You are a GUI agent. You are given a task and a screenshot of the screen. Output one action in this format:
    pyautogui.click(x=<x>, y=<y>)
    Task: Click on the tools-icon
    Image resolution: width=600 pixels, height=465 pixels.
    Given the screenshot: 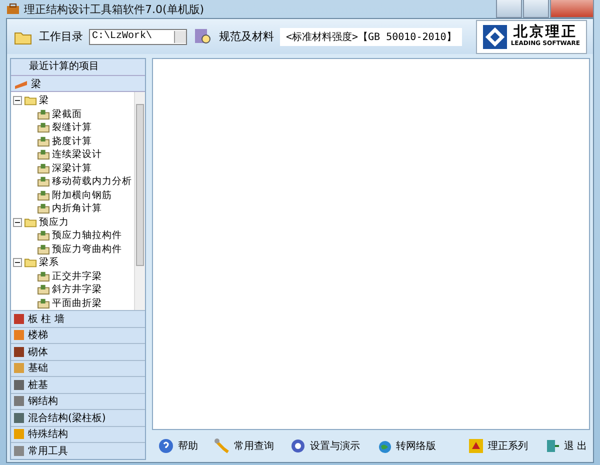 What is the action you would take?
    pyautogui.click(x=19, y=451)
    